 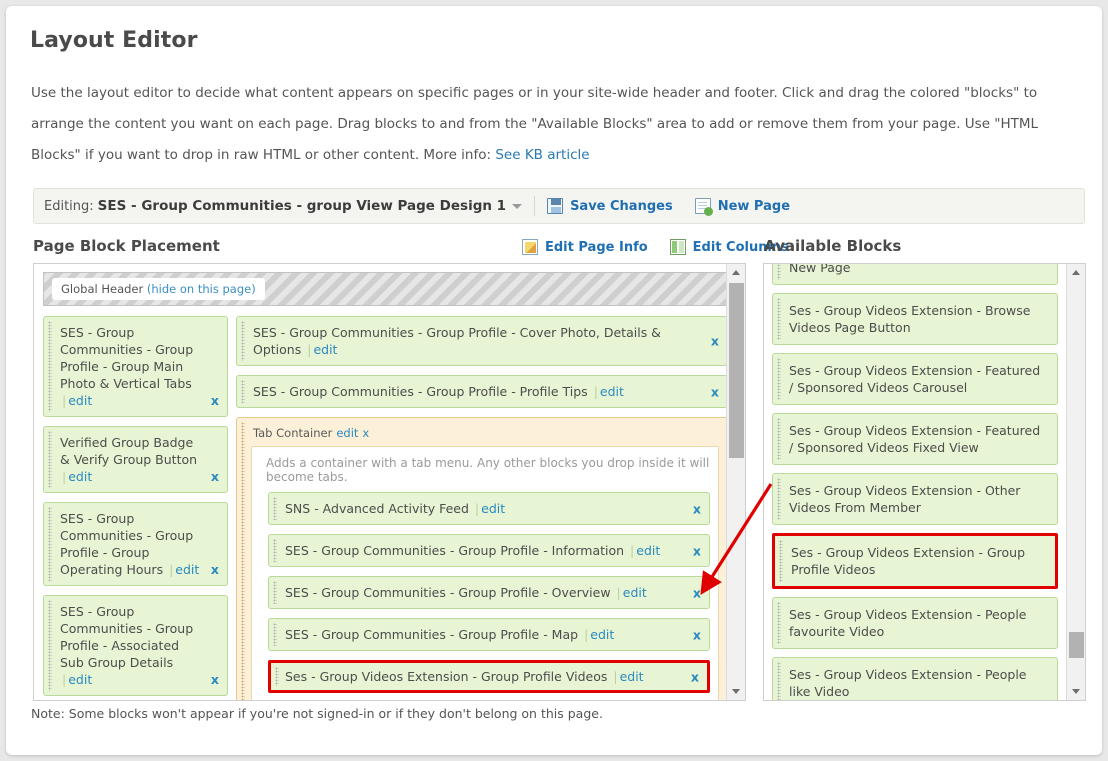 What do you see at coordinates (126, 246) in the screenshot?
I see `placement-heading: Page Block Placement` at bounding box center [126, 246].